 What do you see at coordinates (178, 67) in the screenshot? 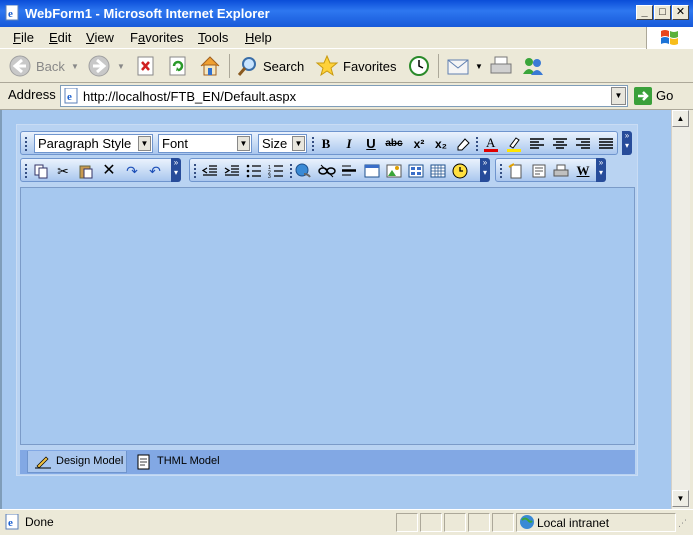
I see `refresh-icon` at bounding box center [178, 67].